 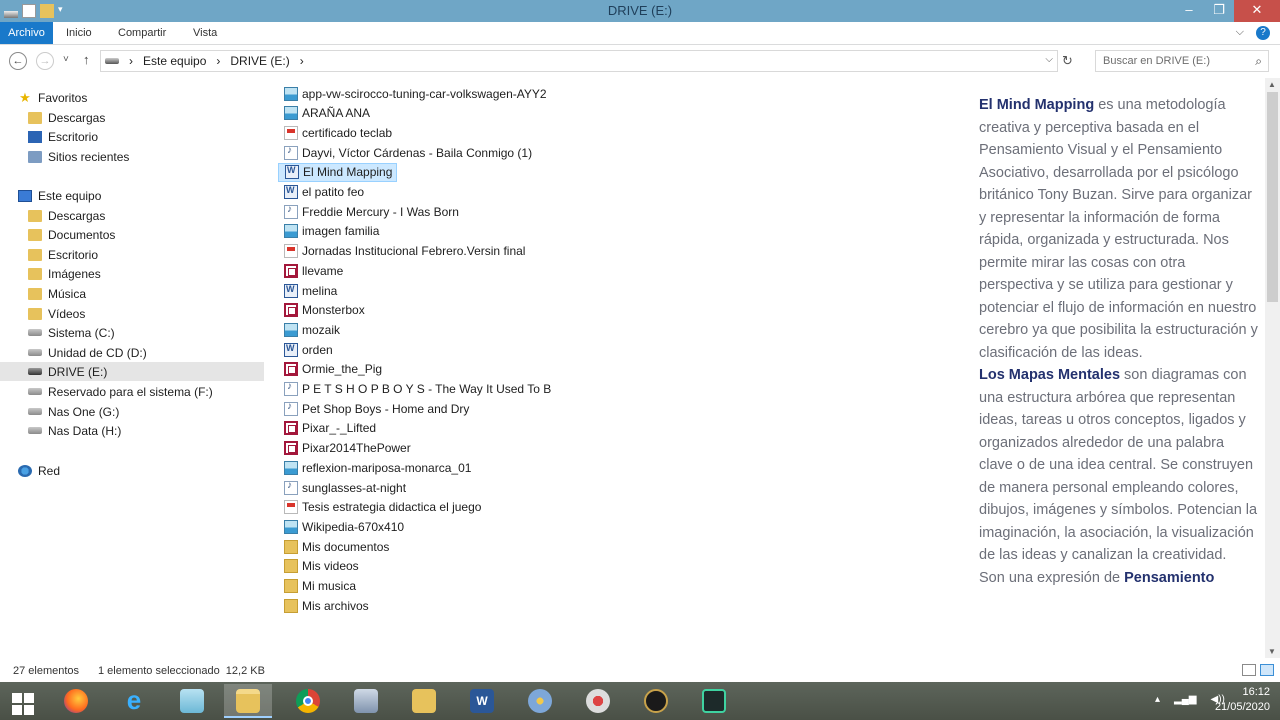 What do you see at coordinates (25, 97) in the screenshot?
I see `star-icon: ★` at bounding box center [25, 97].